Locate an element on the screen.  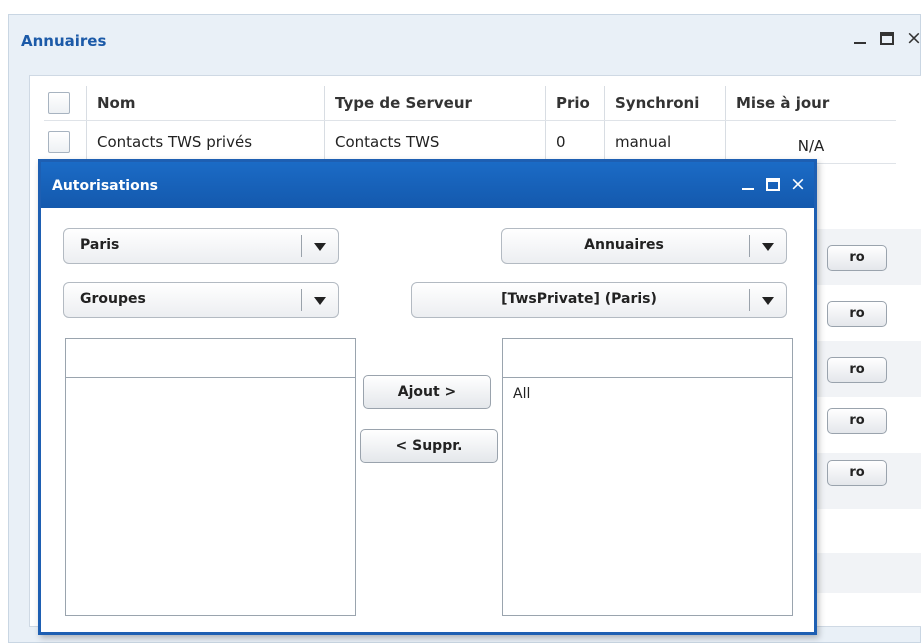
list-item: All is located at coordinates (647, 394).